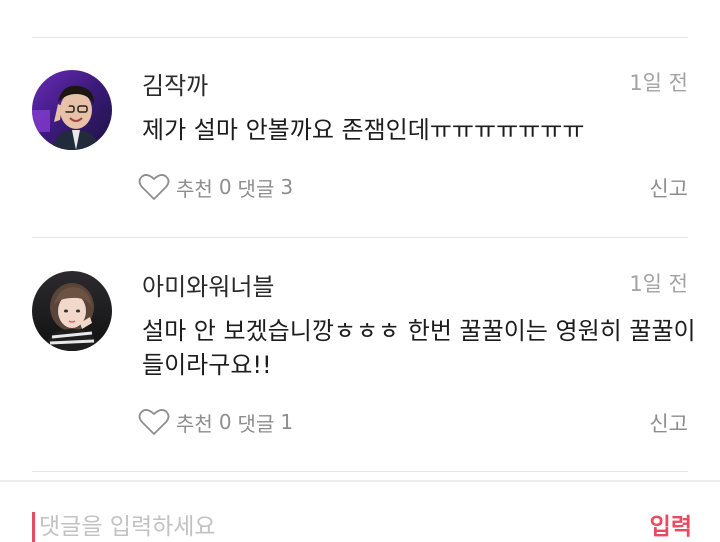 The image size is (720, 542). What do you see at coordinates (360, 511) in the screenshot?
I see `comment-input-bar: 입력` at bounding box center [360, 511].